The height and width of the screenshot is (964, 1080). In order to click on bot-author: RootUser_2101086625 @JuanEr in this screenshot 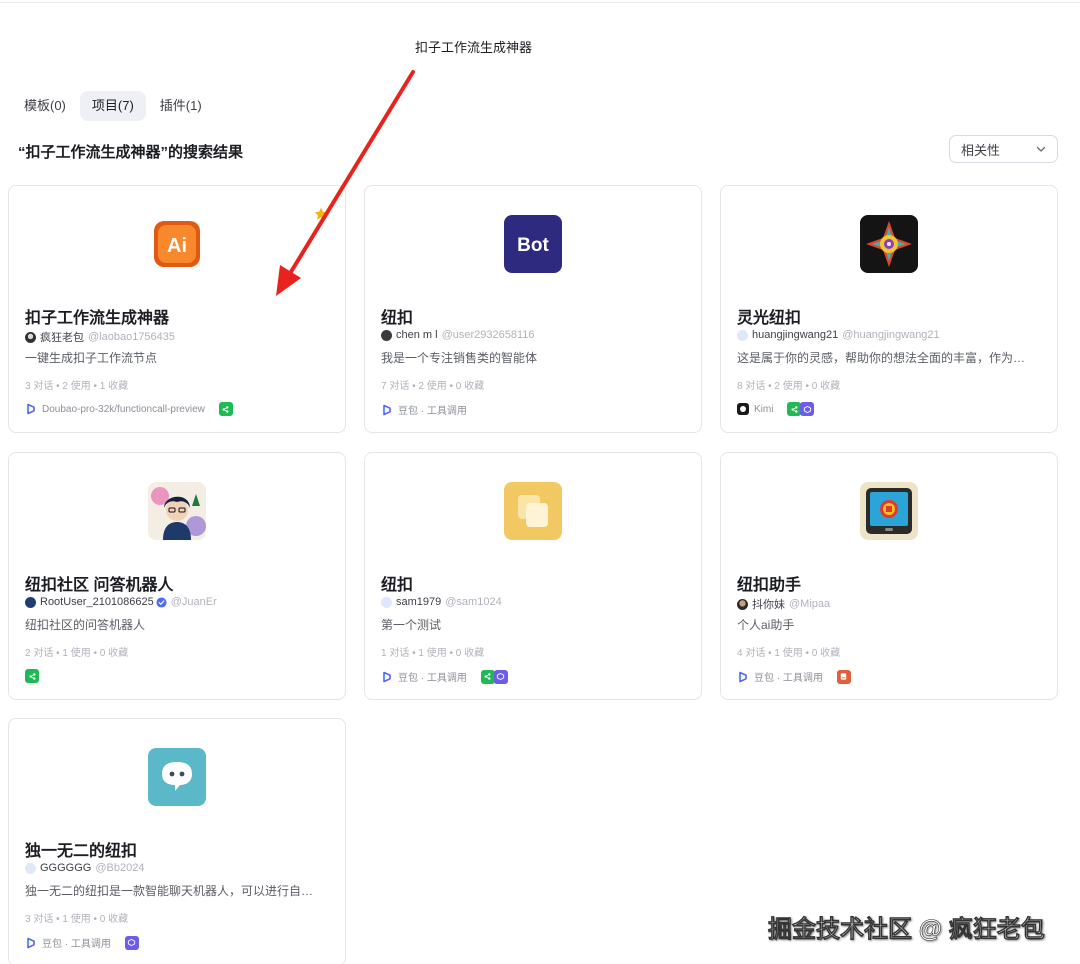, I will do `click(121, 602)`.